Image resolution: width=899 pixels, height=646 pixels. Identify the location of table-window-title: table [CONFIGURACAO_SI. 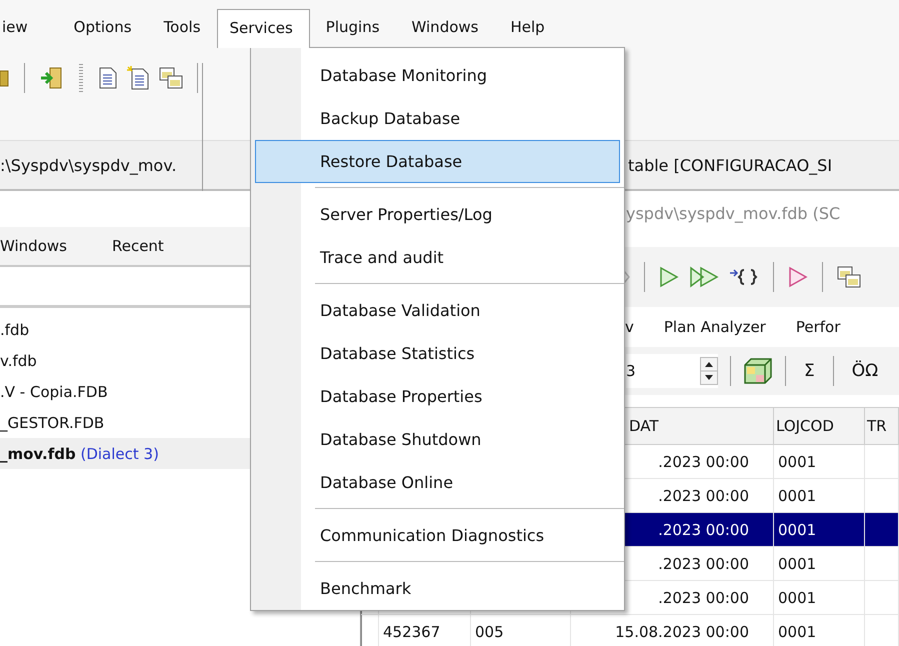
(730, 165).